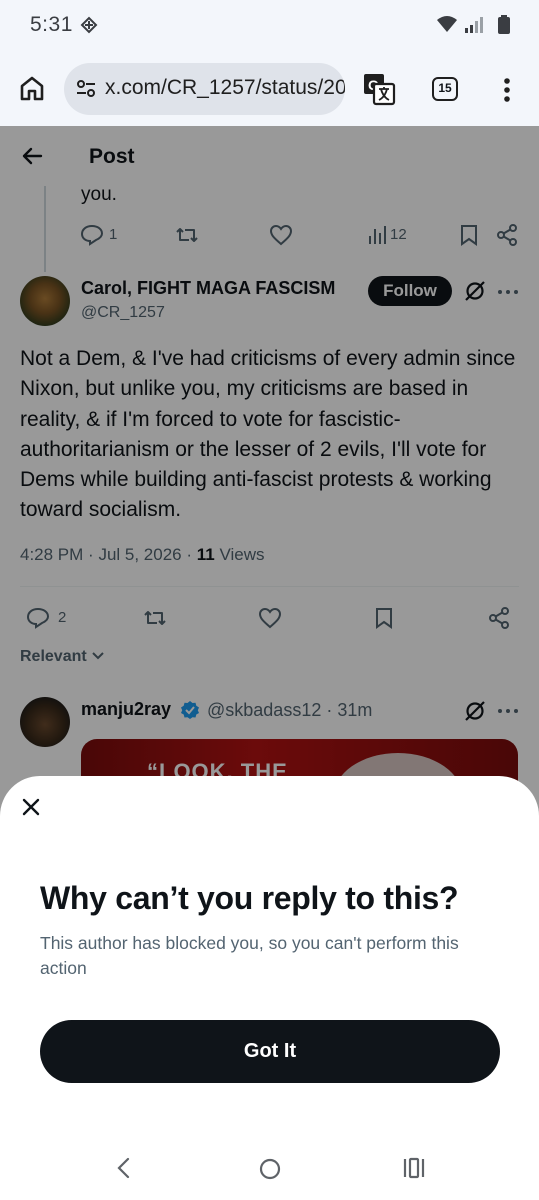  Describe the element at coordinates (270, 1051) in the screenshot. I see `got-it-button: Got It` at that location.